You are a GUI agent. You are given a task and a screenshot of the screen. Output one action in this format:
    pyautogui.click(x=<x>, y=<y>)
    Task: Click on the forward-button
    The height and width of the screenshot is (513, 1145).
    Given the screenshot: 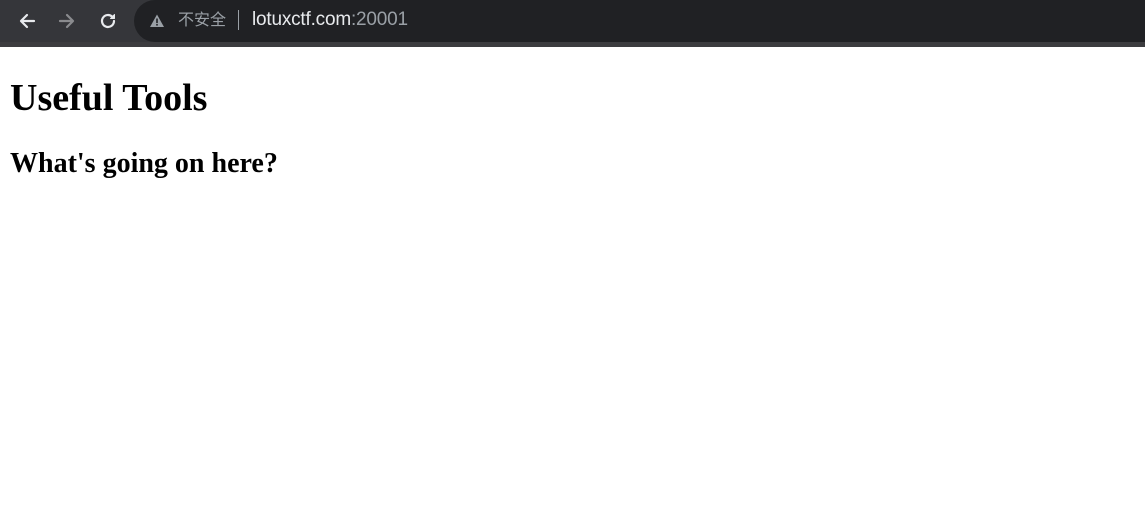 What is the action you would take?
    pyautogui.click(x=67, y=21)
    